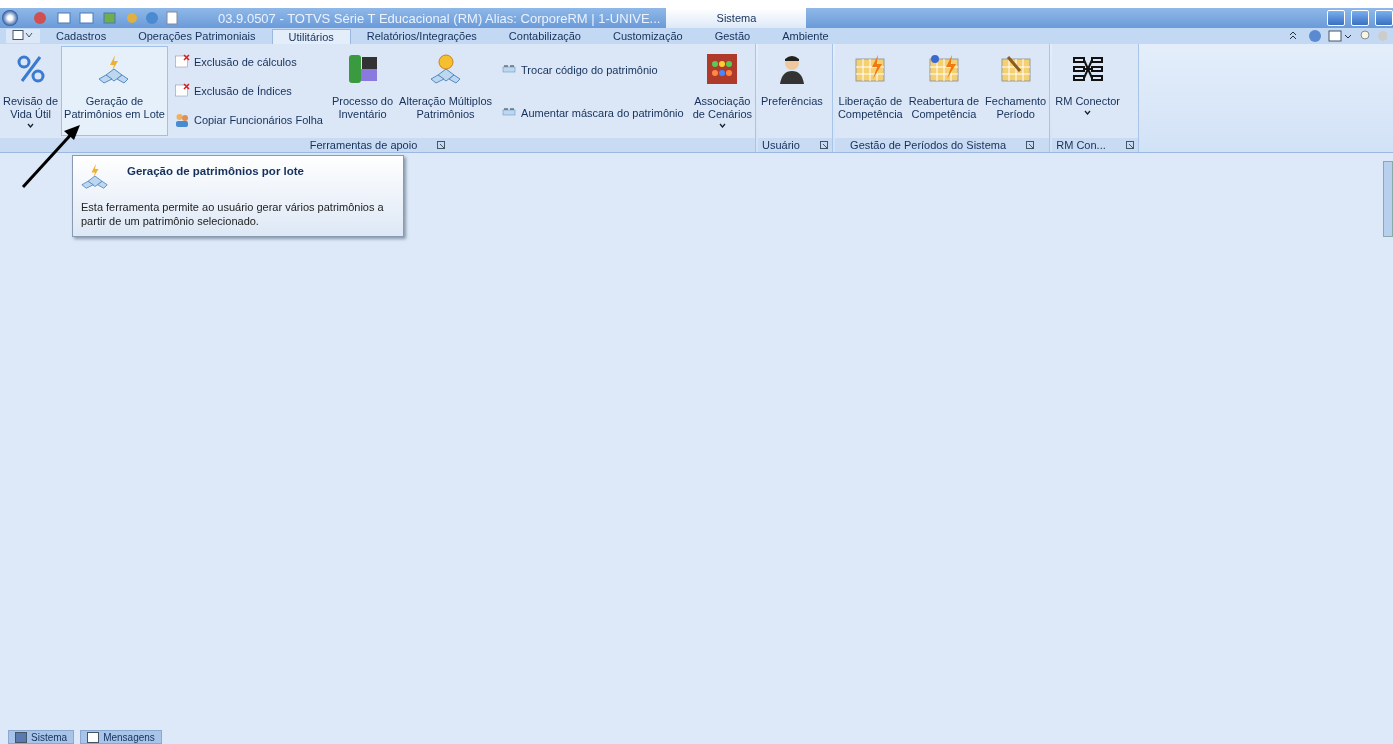  I want to click on help-toolbar-icon, so click(1337, 36).